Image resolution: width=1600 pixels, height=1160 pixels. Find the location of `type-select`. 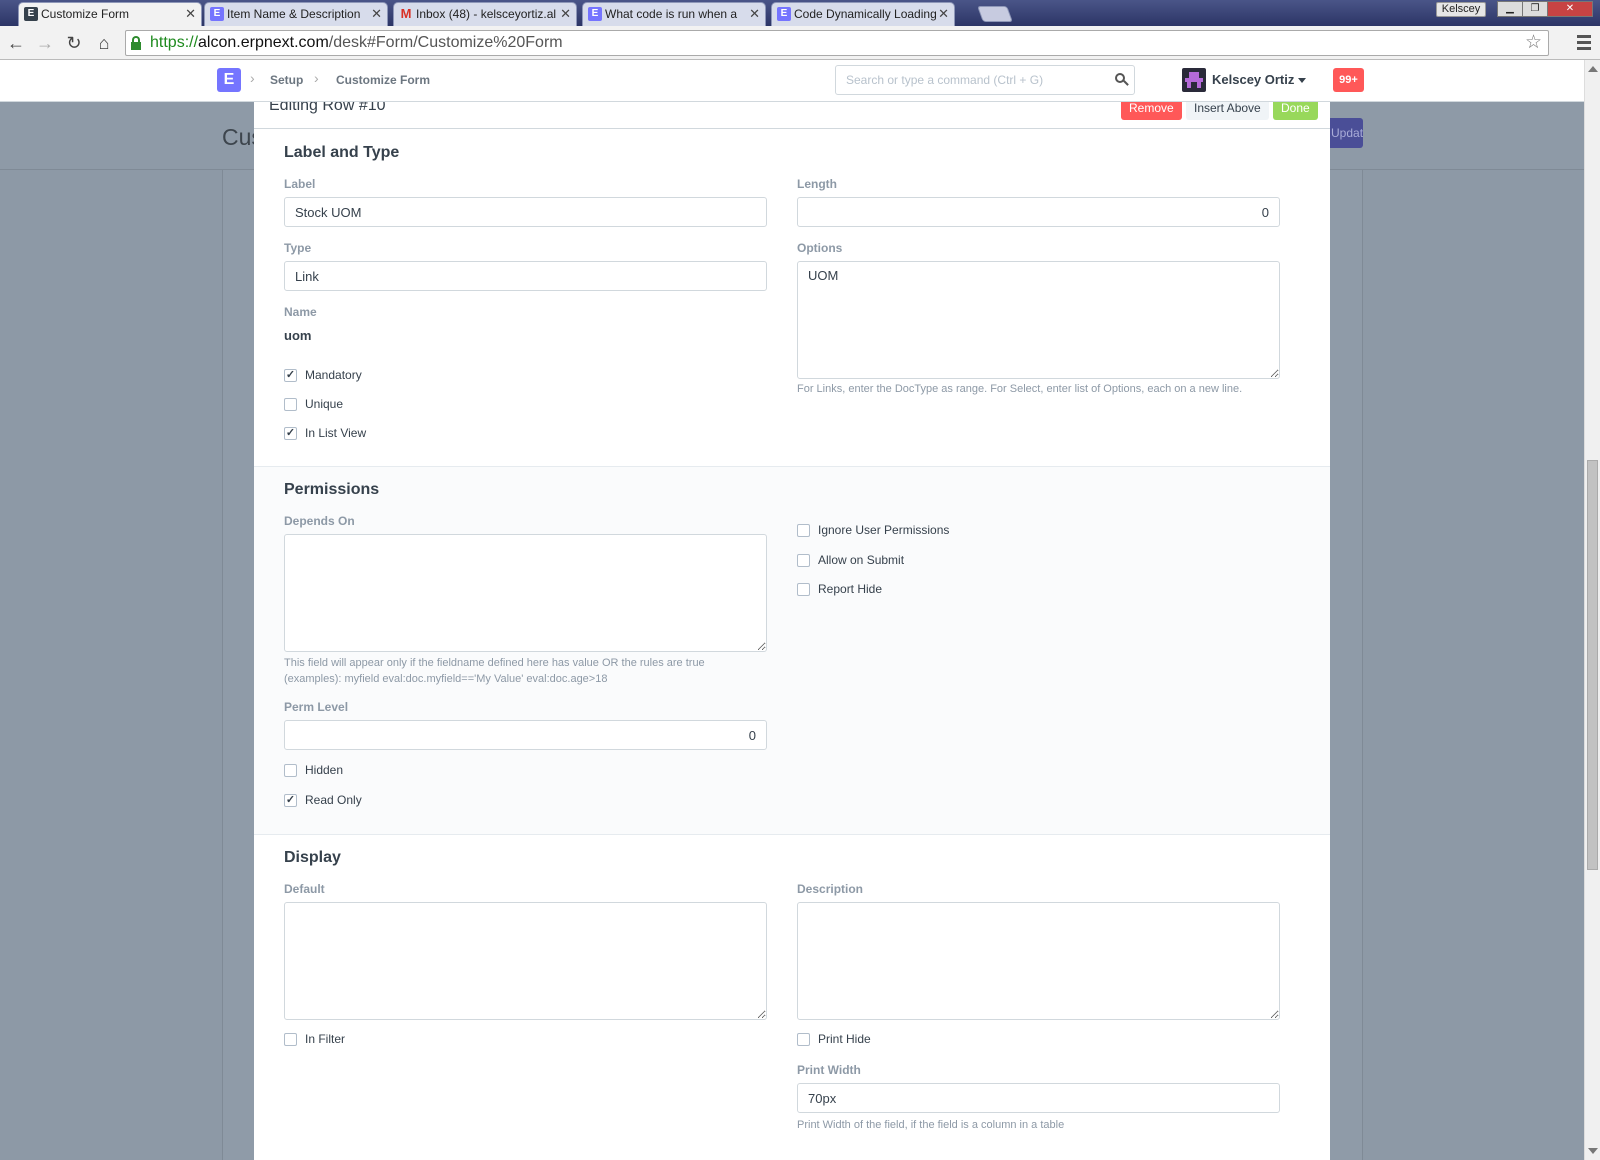

type-select is located at coordinates (525, 276).